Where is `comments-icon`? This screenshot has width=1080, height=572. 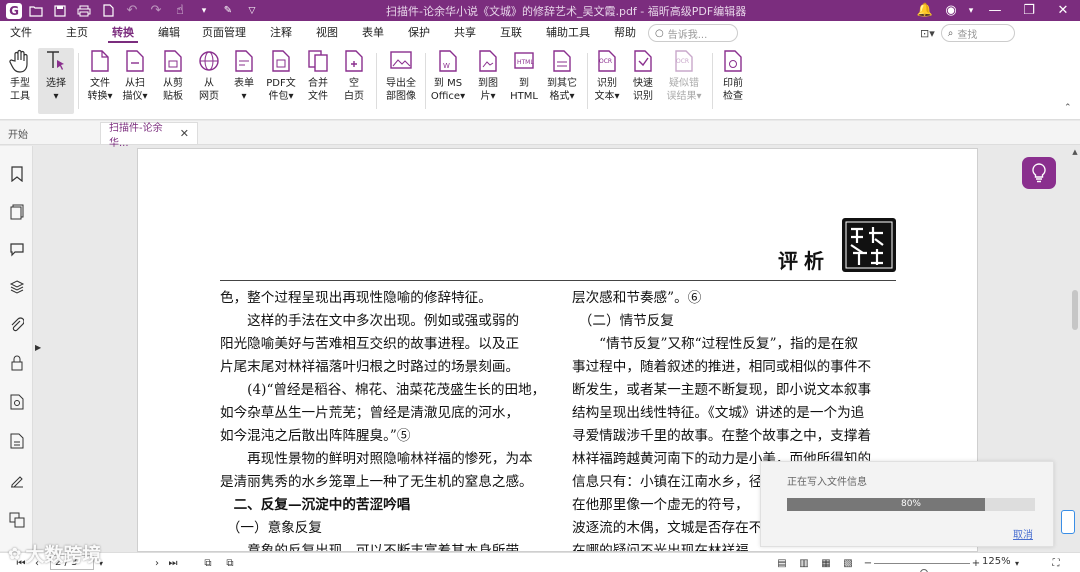 comments-icon is located at coordinates (17, 249).